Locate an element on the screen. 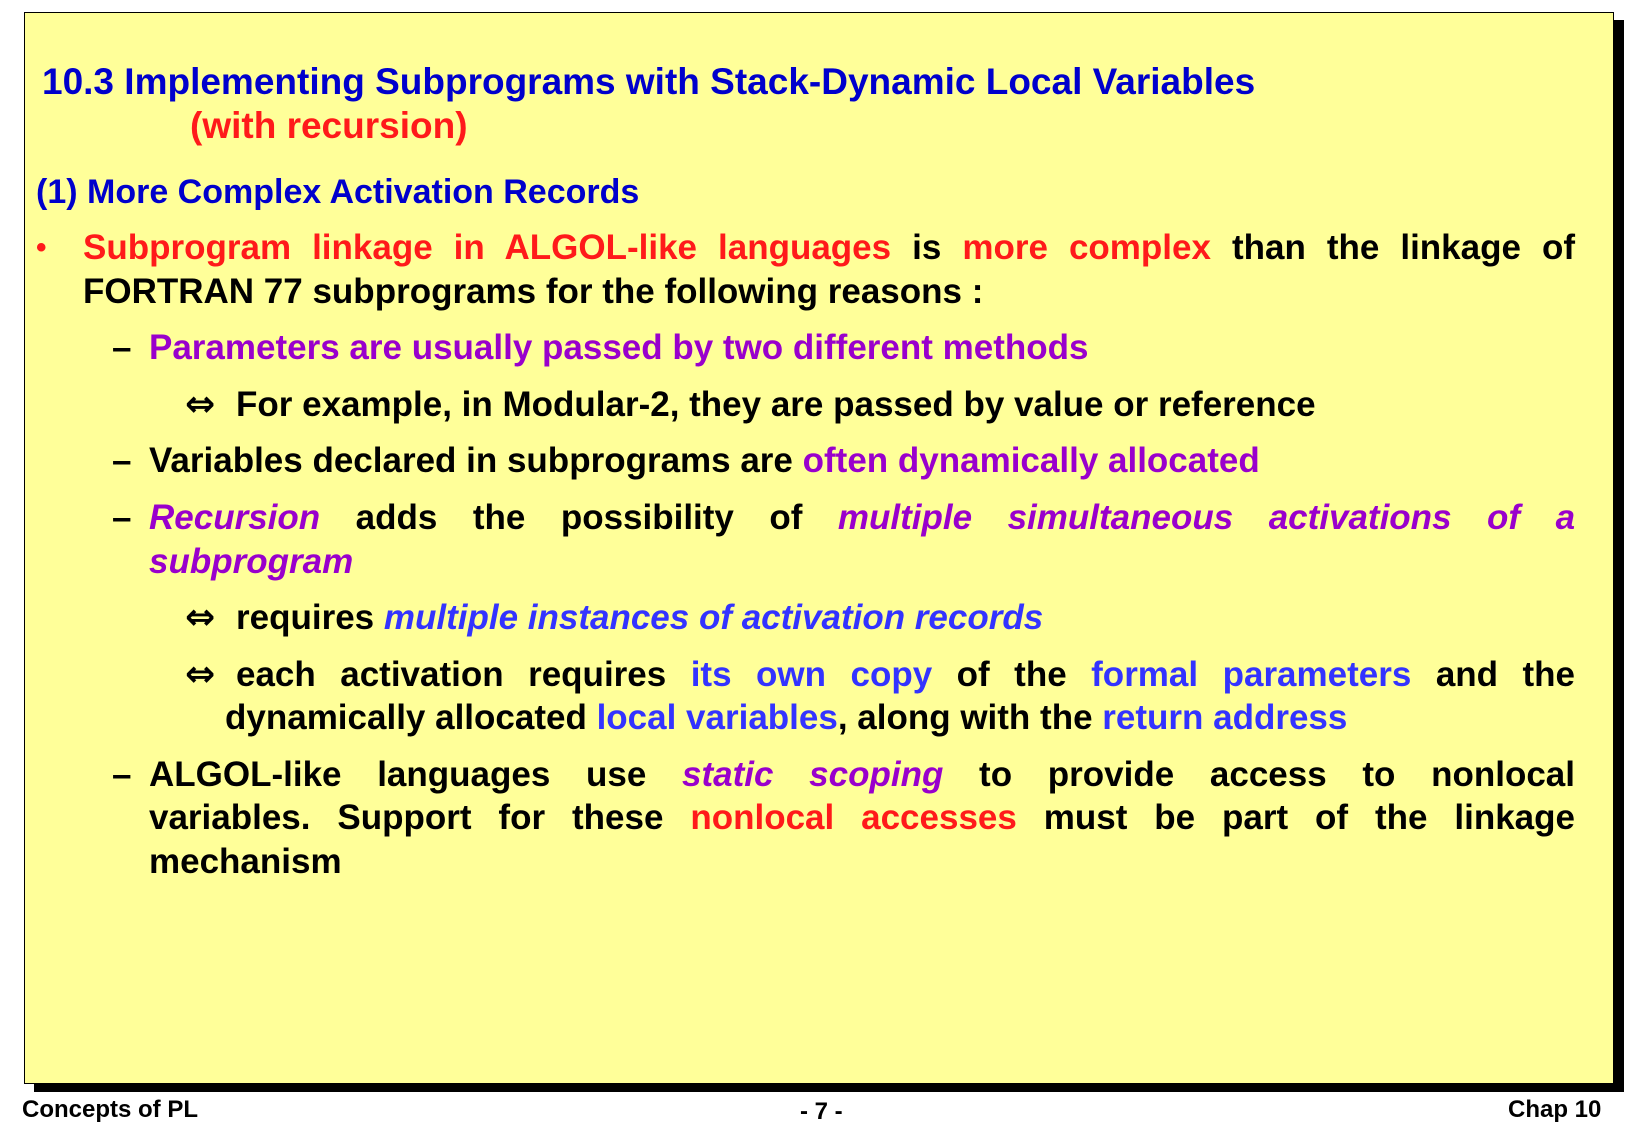 This screenshot has width=1625, height=1126. item-recursion-word: multiple is located at coordinates (905, 517).